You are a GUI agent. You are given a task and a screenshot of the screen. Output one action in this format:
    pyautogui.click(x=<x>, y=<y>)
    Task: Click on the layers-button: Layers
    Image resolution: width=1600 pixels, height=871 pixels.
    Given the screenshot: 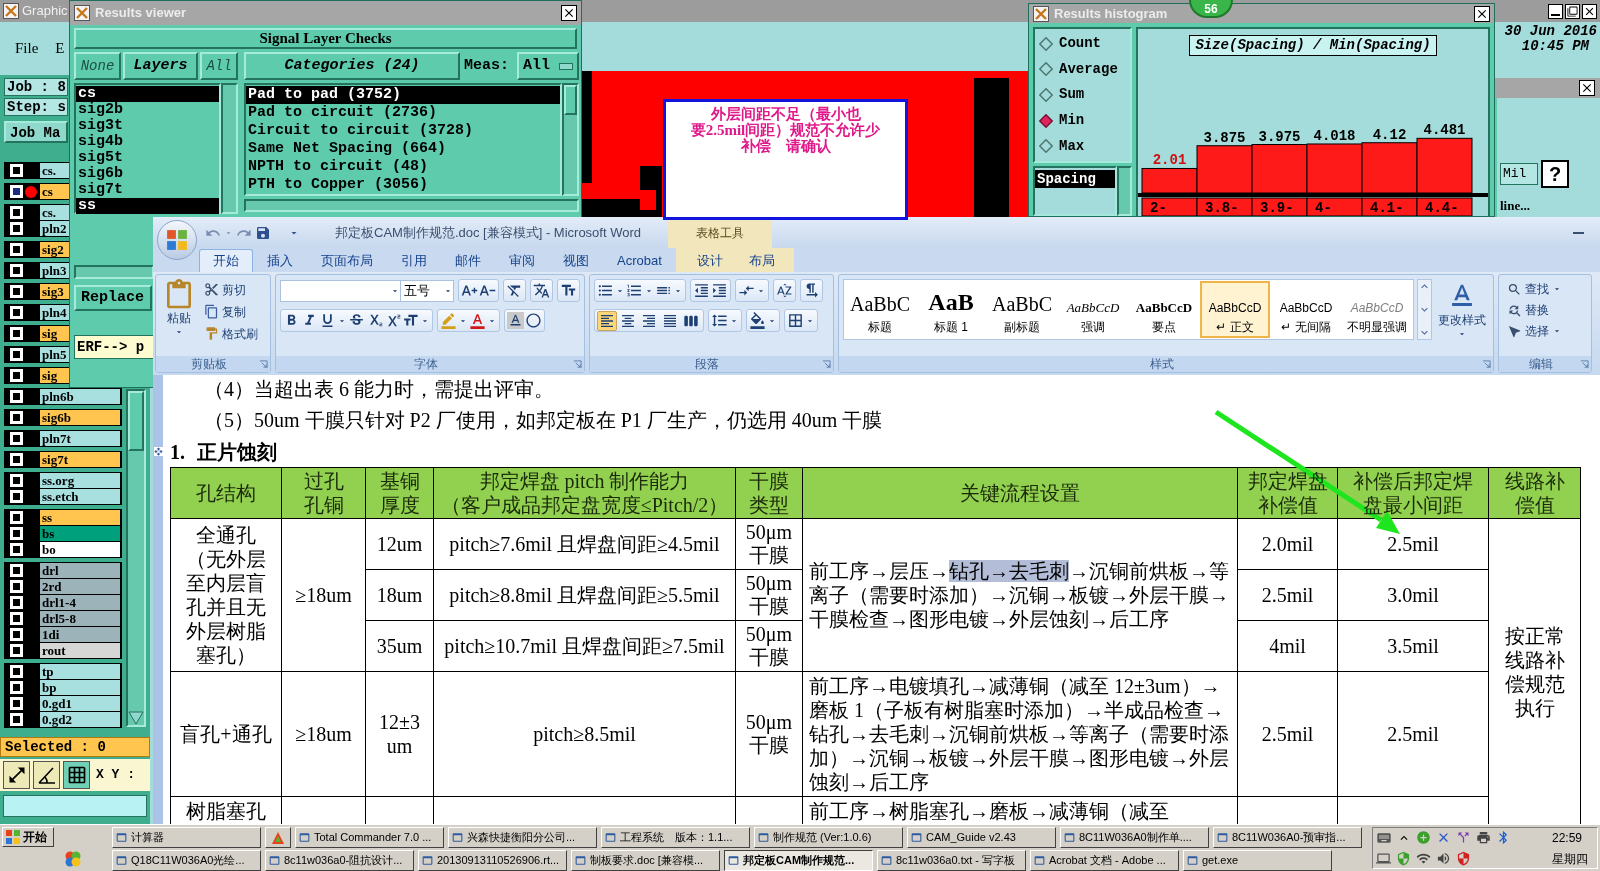 What is the action you would take?
    pyautogui.click(x=160, y=66)
    